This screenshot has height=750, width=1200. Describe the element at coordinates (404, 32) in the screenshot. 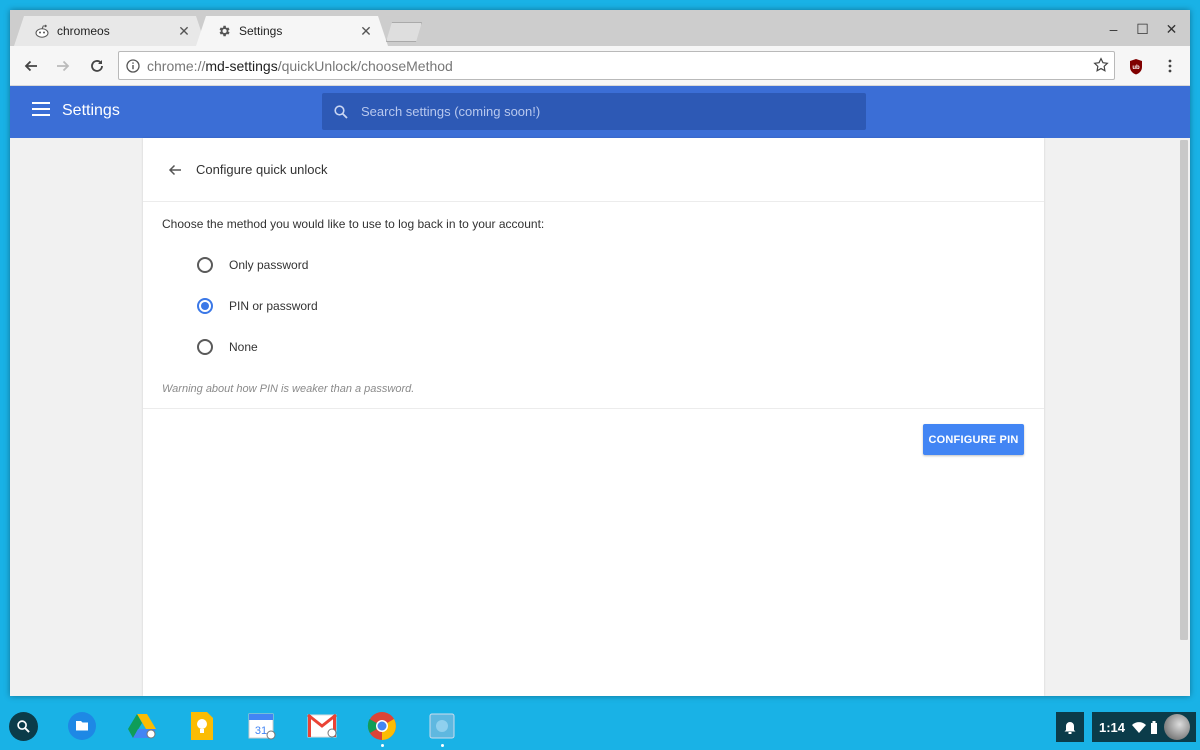

I see `new-tab-button` at that location.